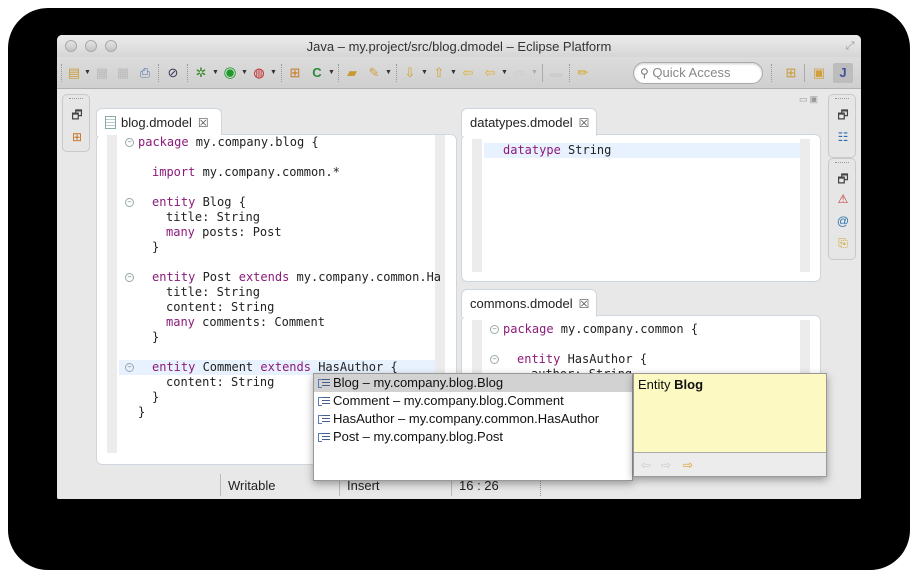 This screenshot has height=579, width=918. Describe the element at coordinates (352, 73) in the screenshot. I see `open-type-icon: ▰` at that location.